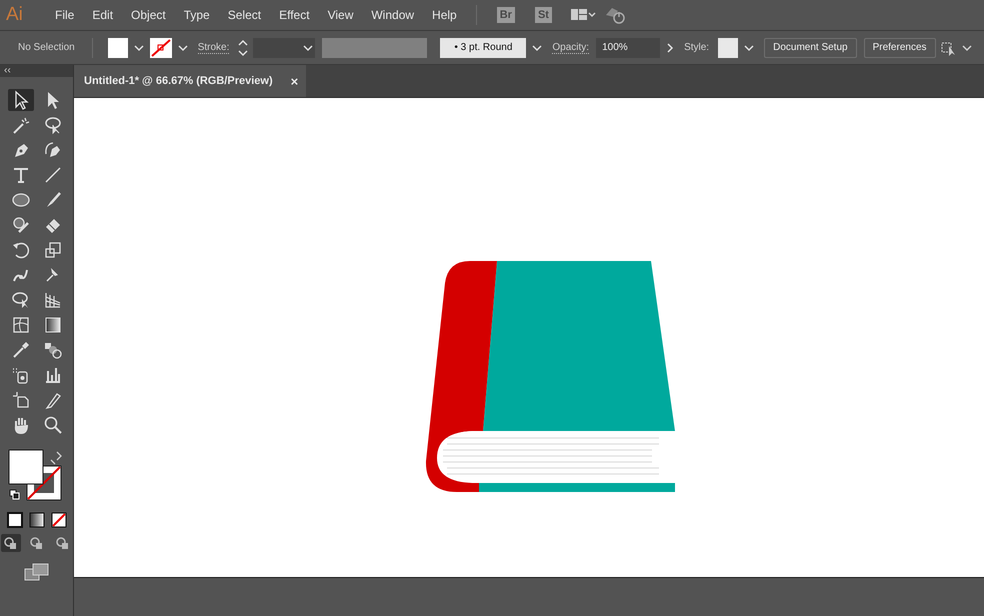  Describe the element at coordinates (697, 47) in the screenshot. I see `style-label: Style:` at that location.